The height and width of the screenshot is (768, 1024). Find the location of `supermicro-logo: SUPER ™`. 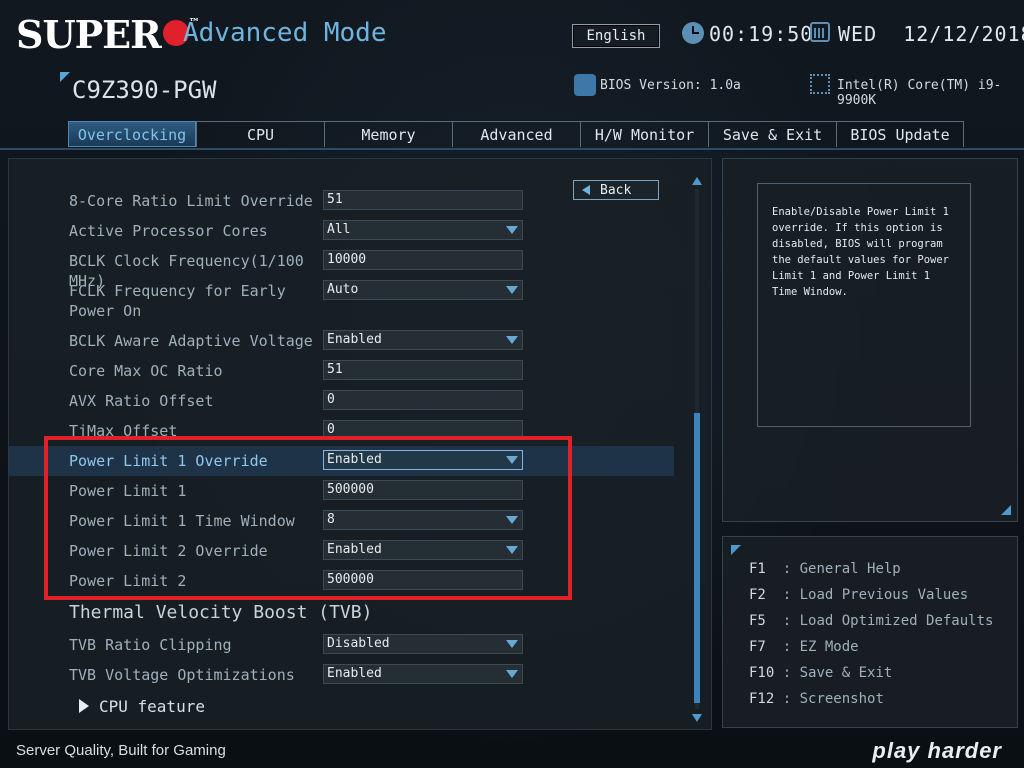

supermicro-logo: SUPER ™ is located at coordinates (108, 34).